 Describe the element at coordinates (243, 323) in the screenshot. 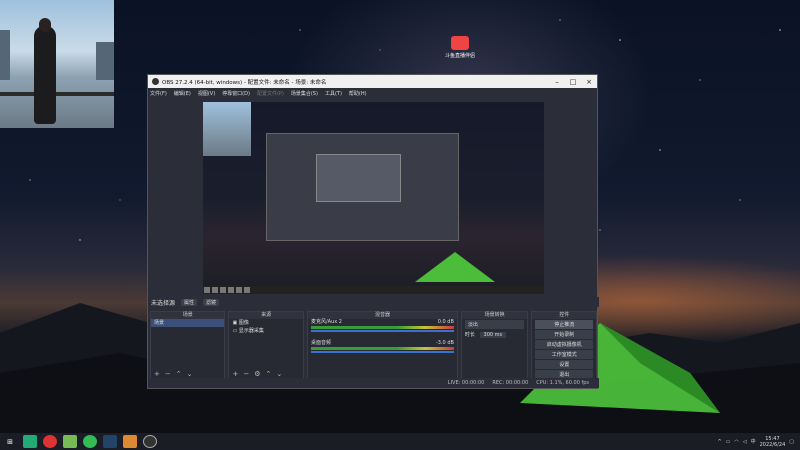

I see `source-label: 图像` at that location.